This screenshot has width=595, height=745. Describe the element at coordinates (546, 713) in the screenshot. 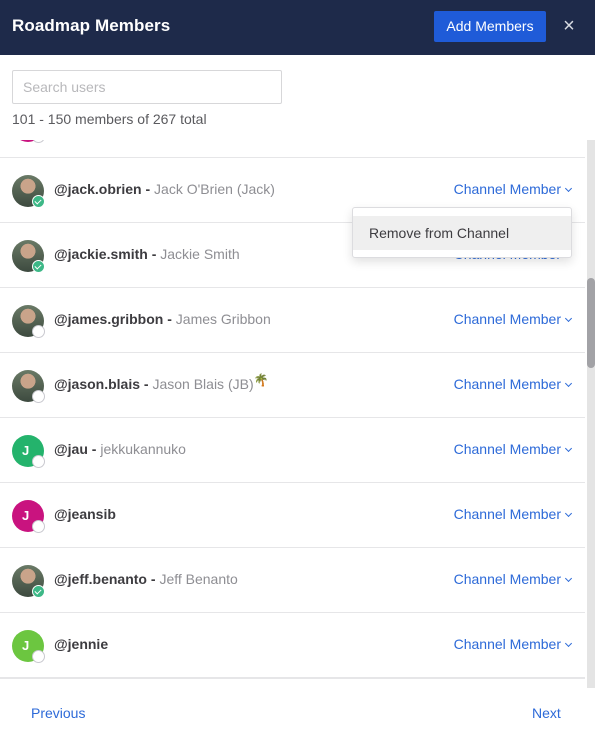

I see `next-page-link: Next` at that location.